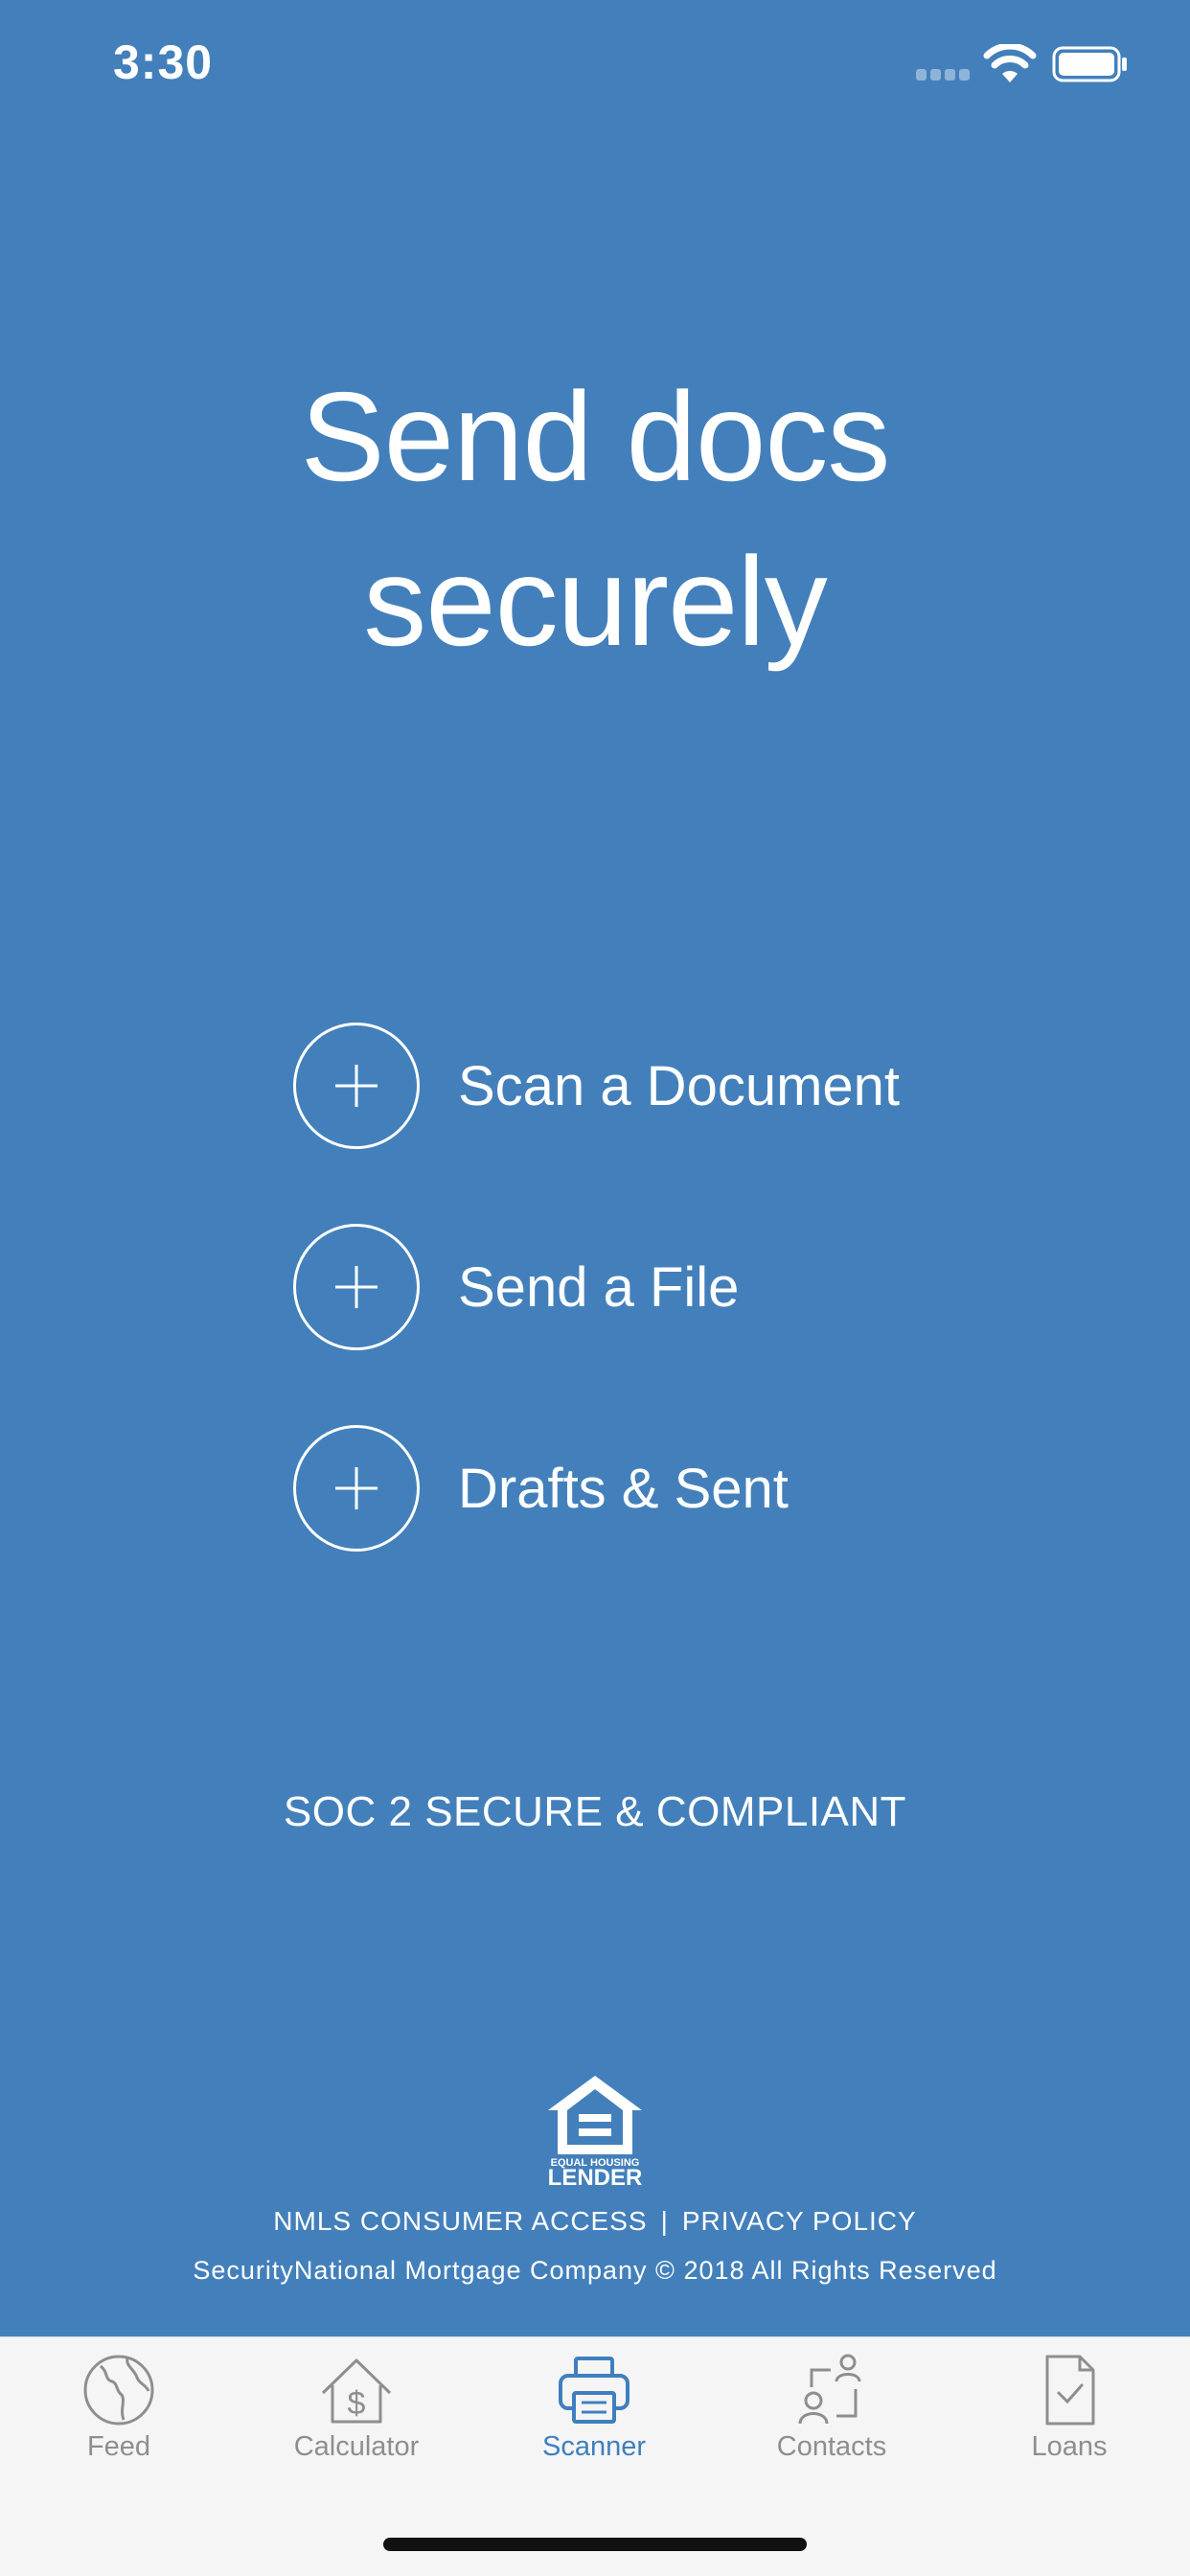 The image size is (1190, 2576). What do you see at coordinates (1090, 64) in the screenshot?
I see `battery-icon` at bounding box center [1090, 64].